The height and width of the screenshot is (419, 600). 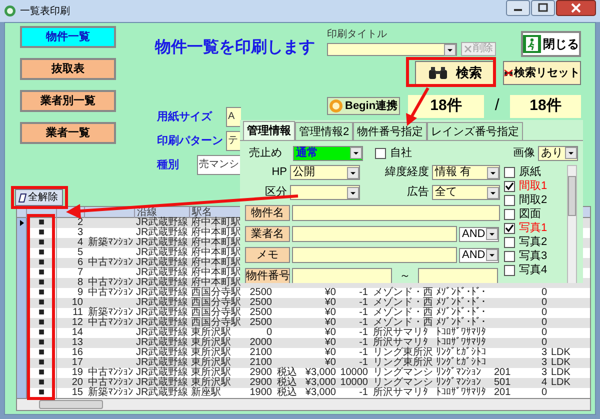 What do you see at coordinates (561, 353) in the screenshot?
I see `table-cell-text: LDK` at bounding box center [561, 353].